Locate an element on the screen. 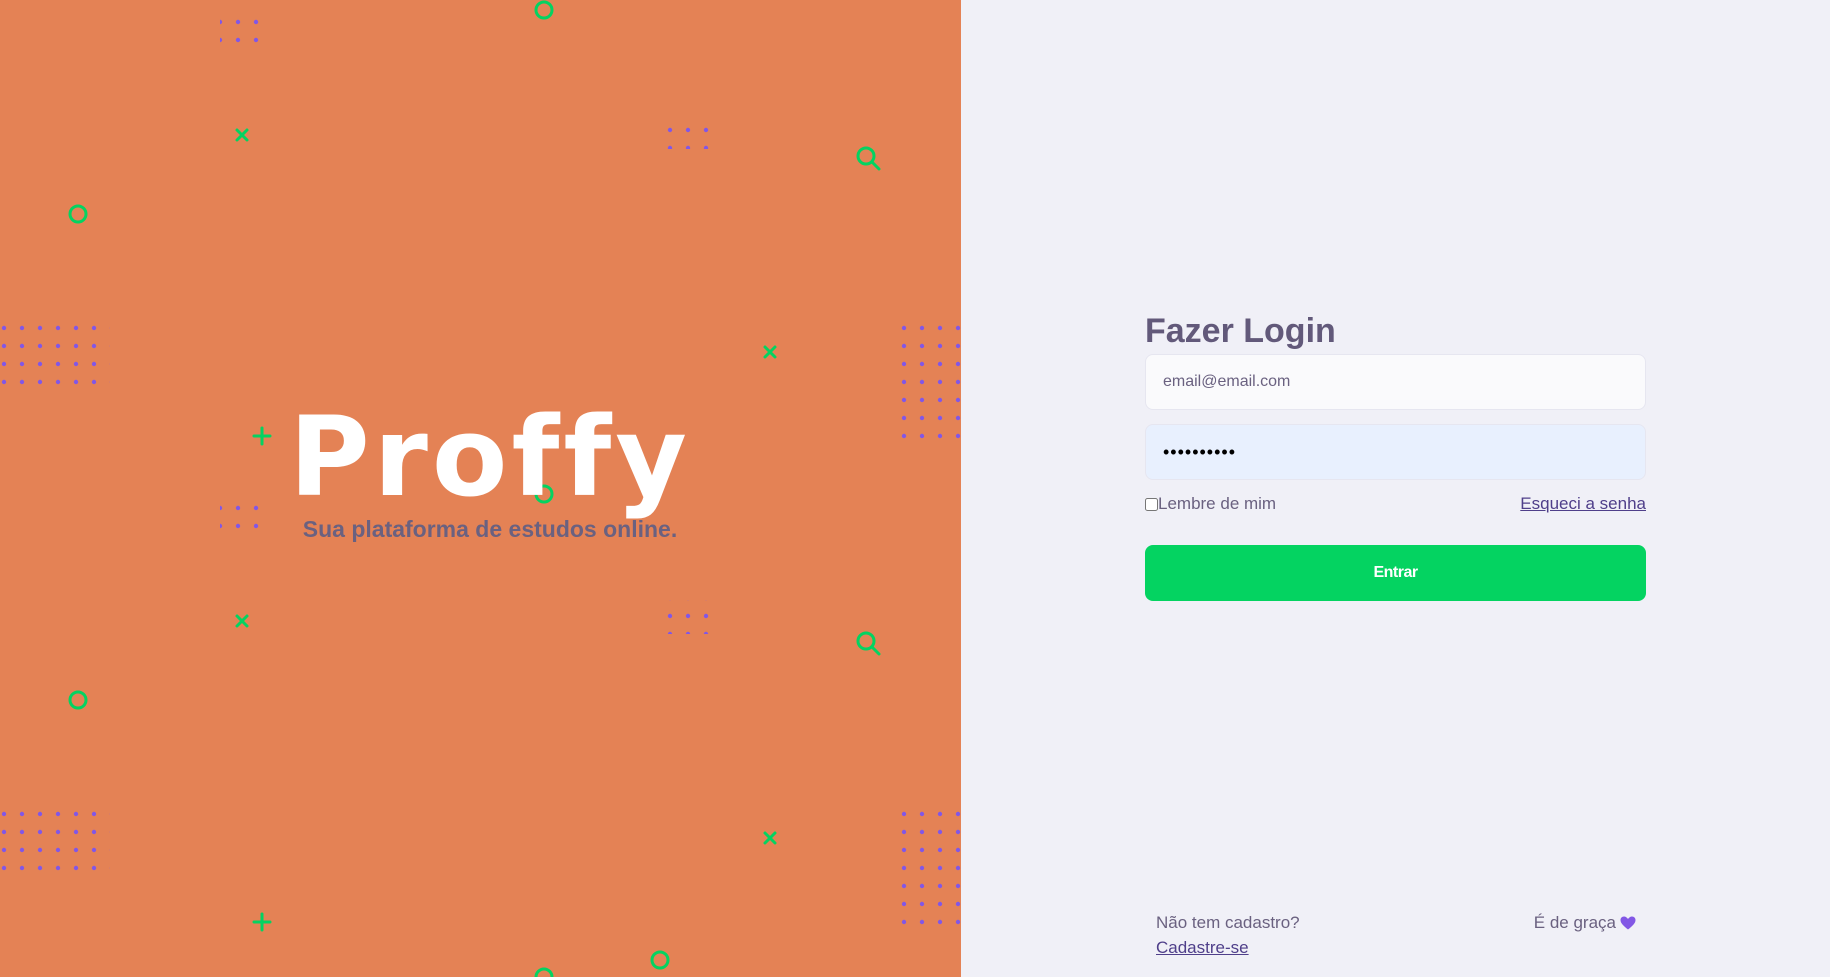 This screenshot has height=977, width=1830. free-note: É de graça is located at coordinates (1585, 922).